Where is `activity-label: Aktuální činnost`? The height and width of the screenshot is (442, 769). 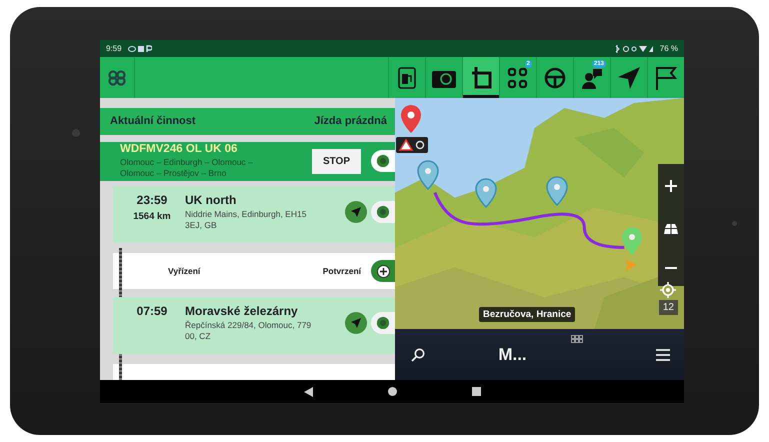
activity-label: Aktuální činnost is located at coordinates (153, 121).